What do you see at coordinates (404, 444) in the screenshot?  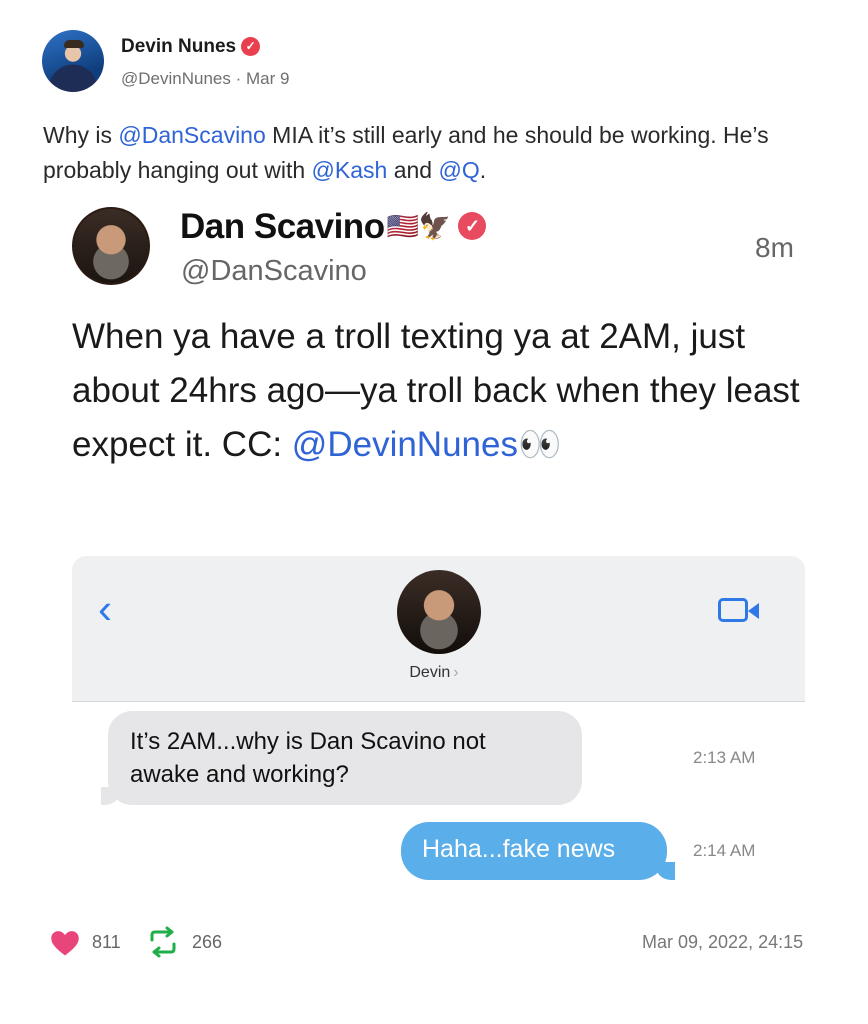 I see `quoted-mention: @DevinNunes` at bounding box center [404, 444].